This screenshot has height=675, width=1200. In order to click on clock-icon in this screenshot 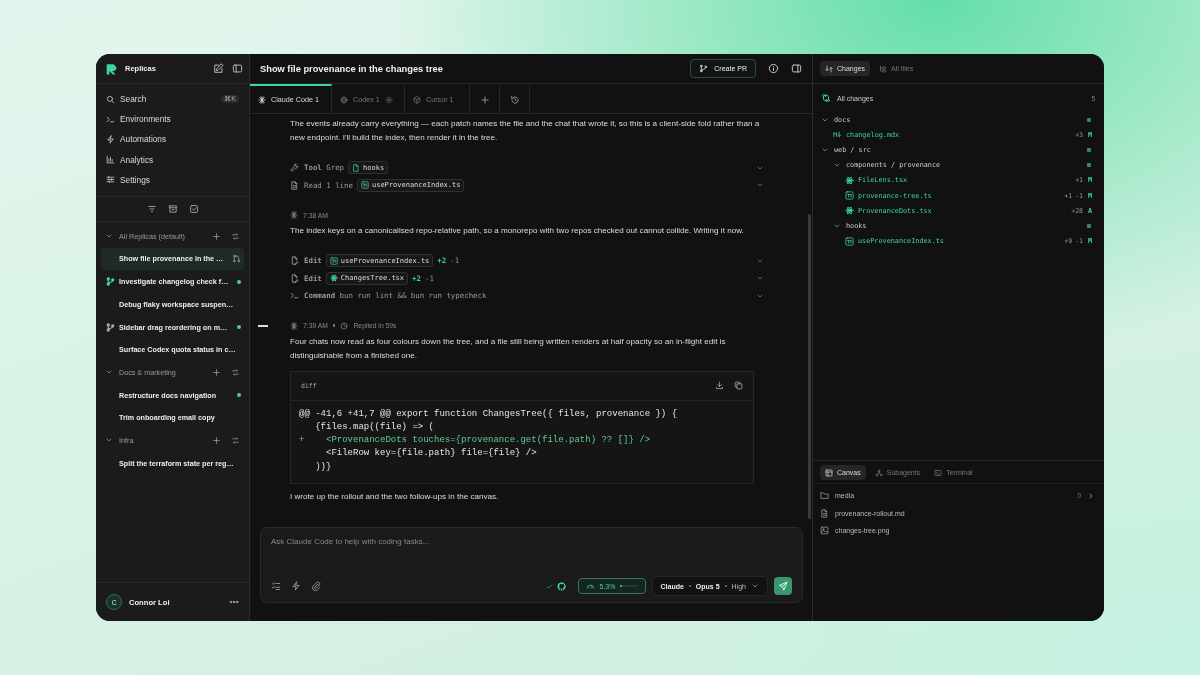, I will do `click(344, 325)`.